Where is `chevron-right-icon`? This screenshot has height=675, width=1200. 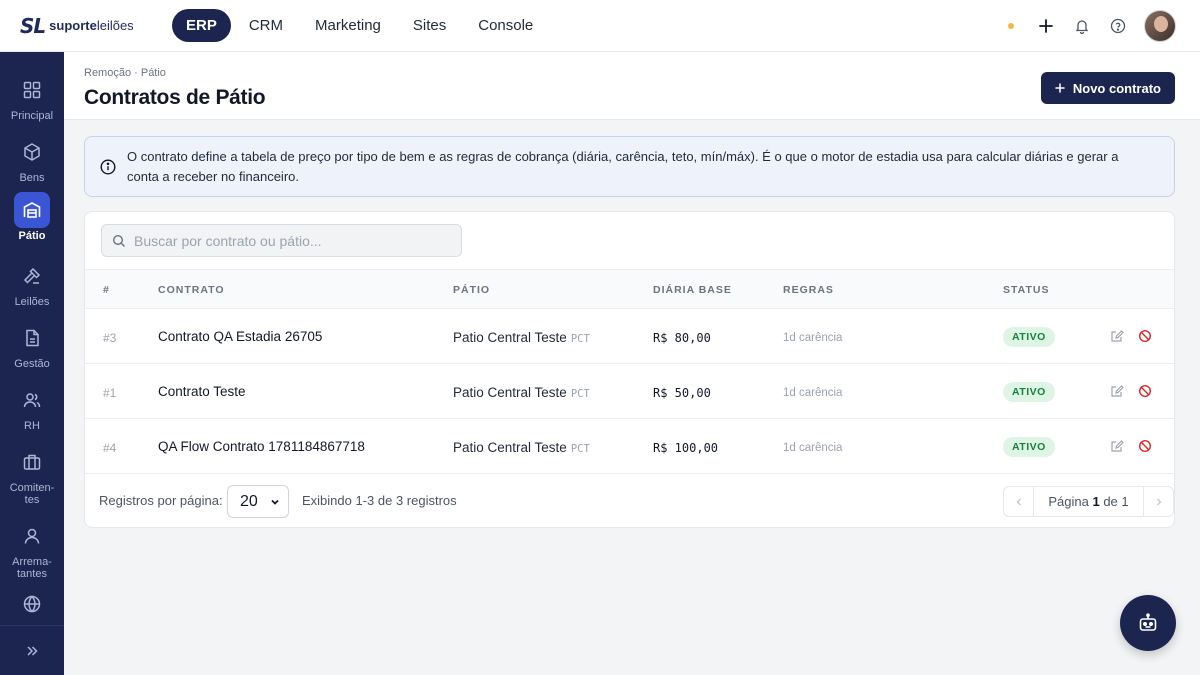 chevron-right-icon is located at coordinates (1158, 501).